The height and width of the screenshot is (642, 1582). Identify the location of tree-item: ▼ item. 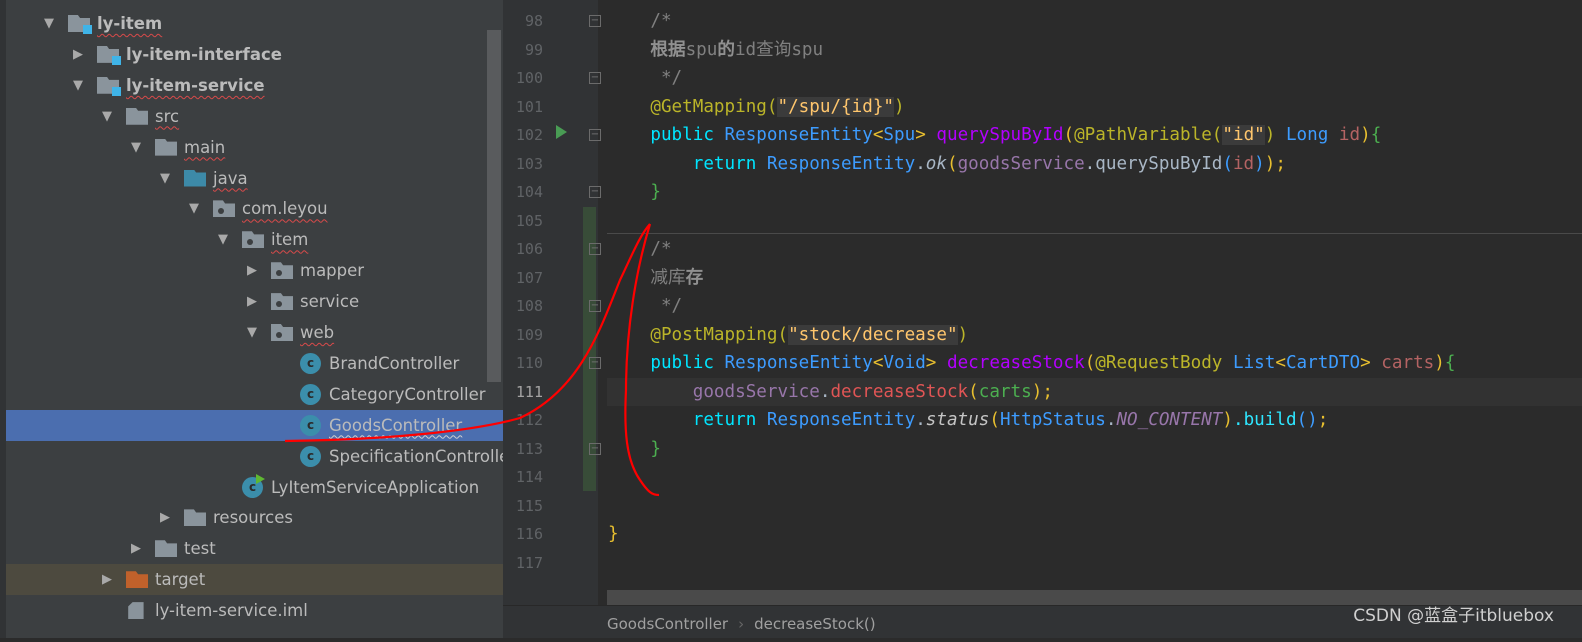
(254, 239).